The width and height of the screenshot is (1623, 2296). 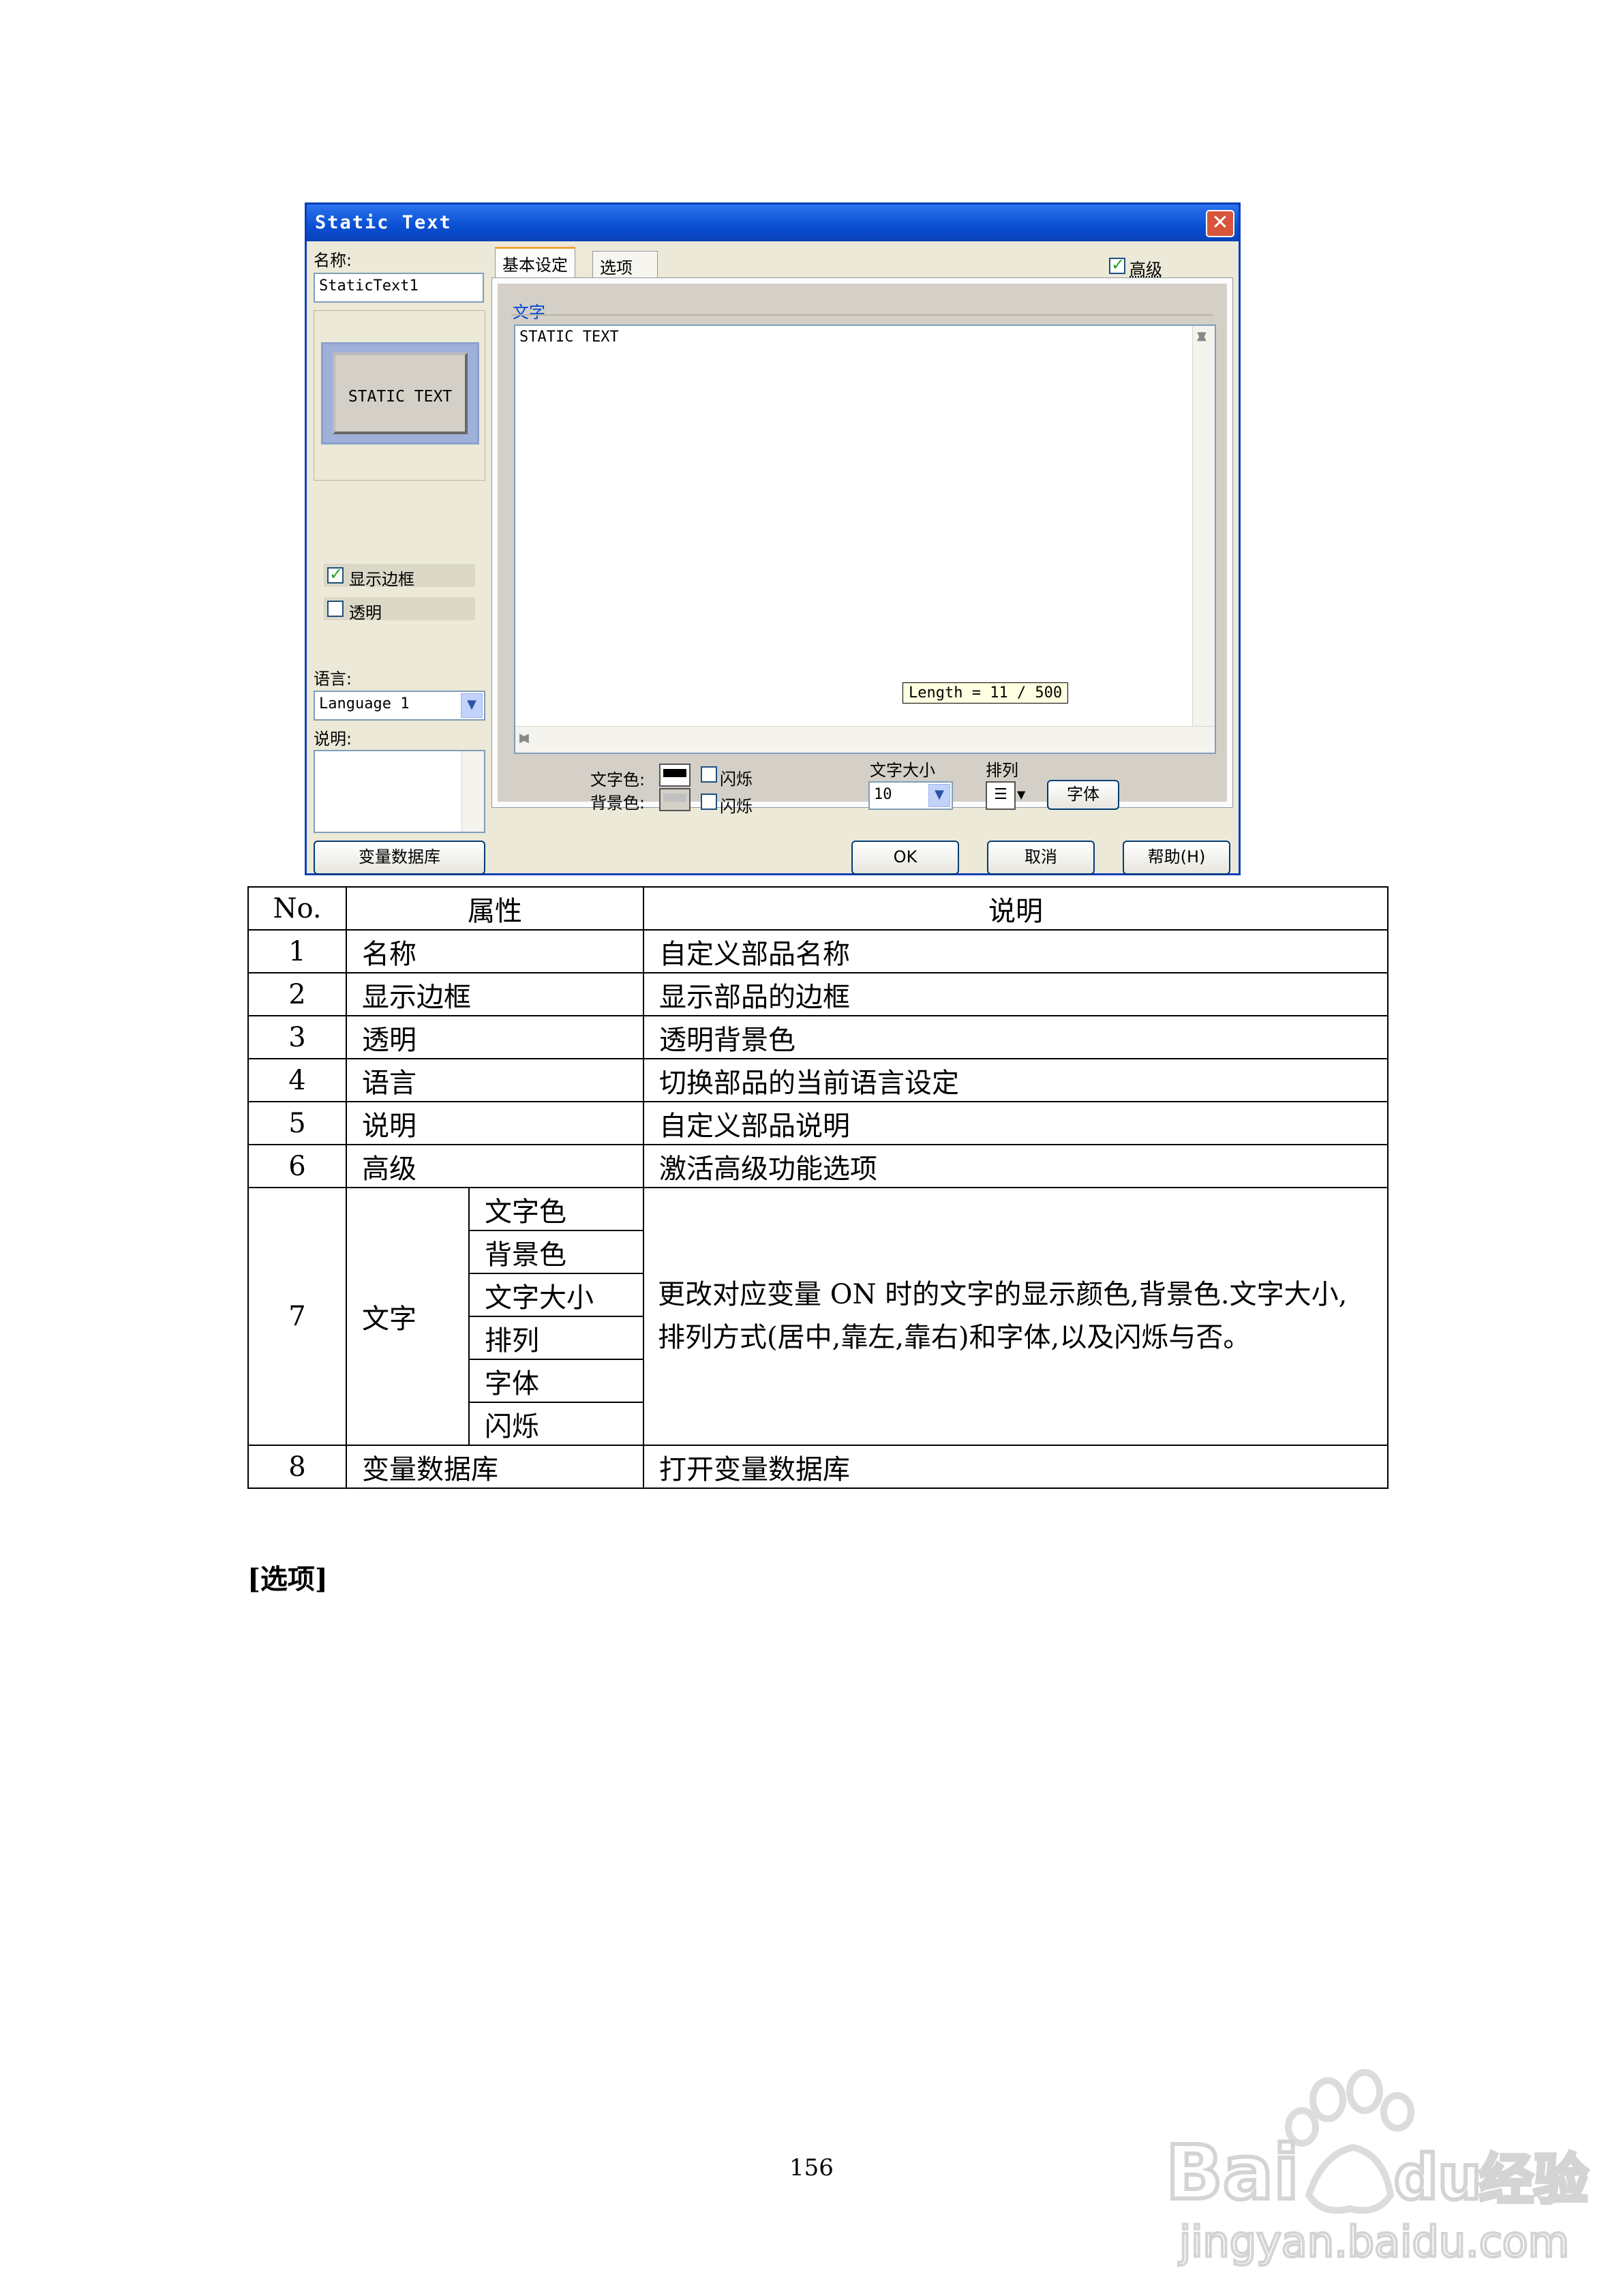 I want to click on header-description: 说明, so click(x=1016, y=908).